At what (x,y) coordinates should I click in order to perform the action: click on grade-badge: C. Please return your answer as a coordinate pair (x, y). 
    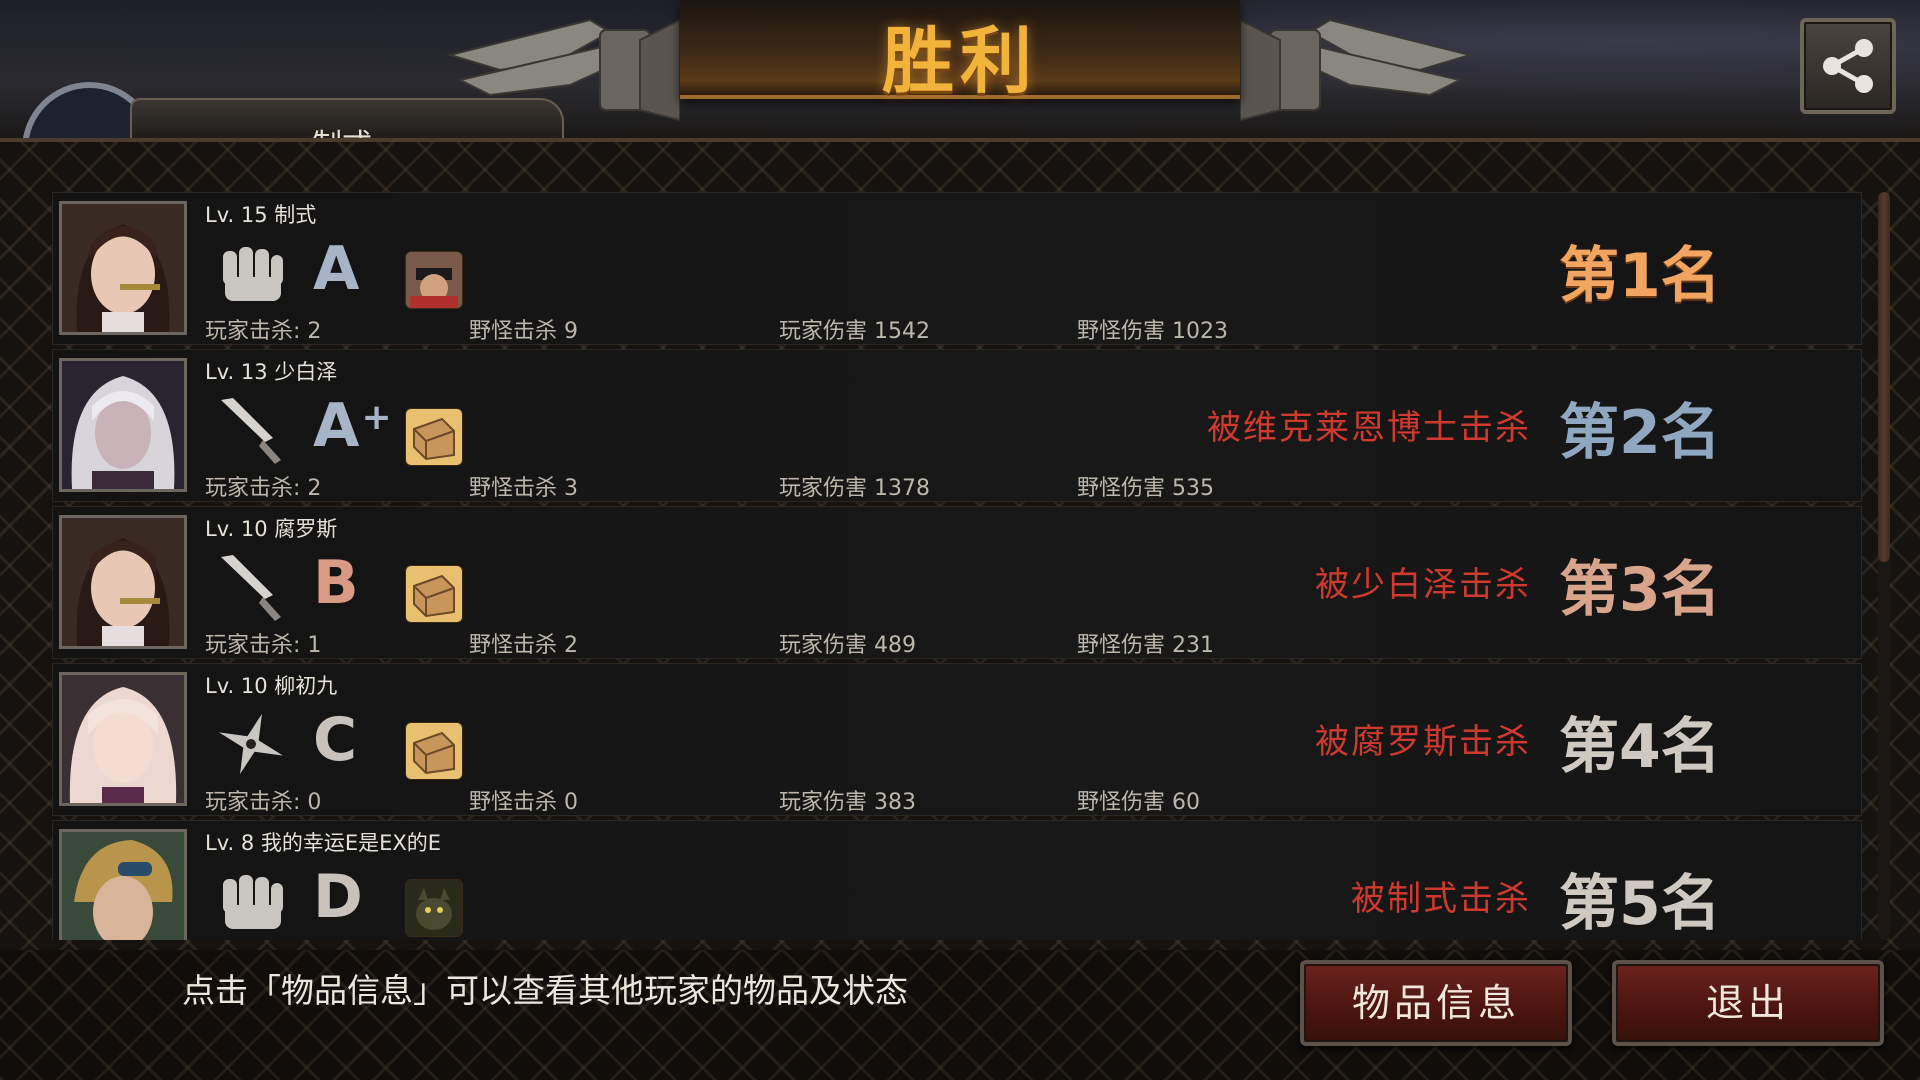
    Looking at the image, I should click on (335, 740).